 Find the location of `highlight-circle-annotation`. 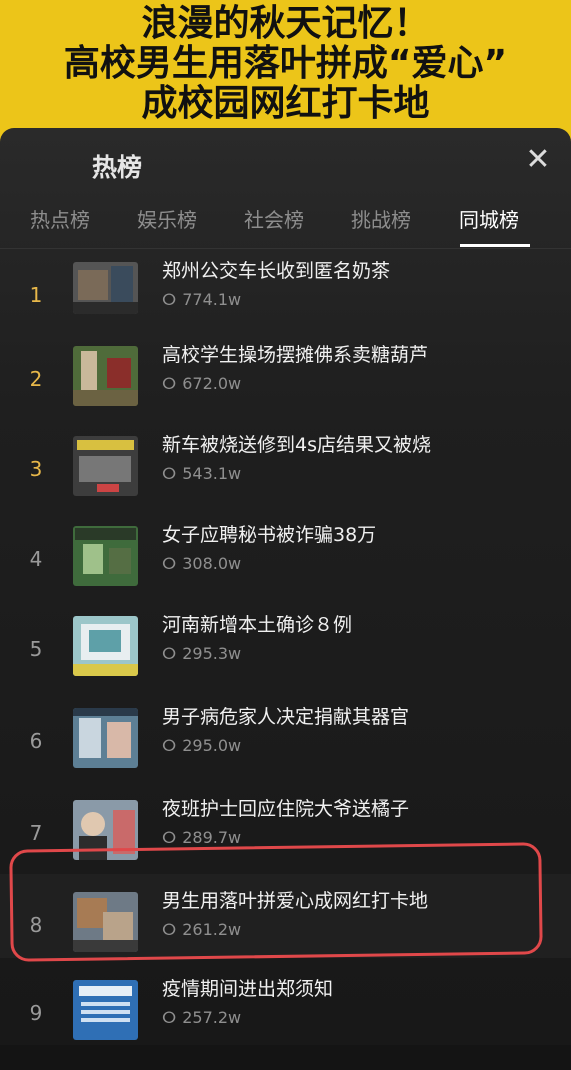

highlight-circle-annotation is located at coordinates (276, 902).